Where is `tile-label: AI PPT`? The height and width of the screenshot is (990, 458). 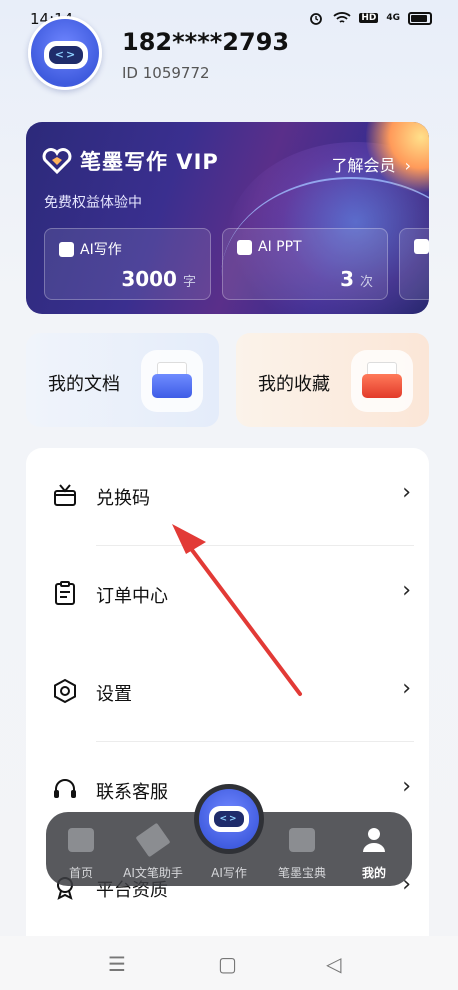 tile-label: AI PPT is located at coordinates (280, 247).